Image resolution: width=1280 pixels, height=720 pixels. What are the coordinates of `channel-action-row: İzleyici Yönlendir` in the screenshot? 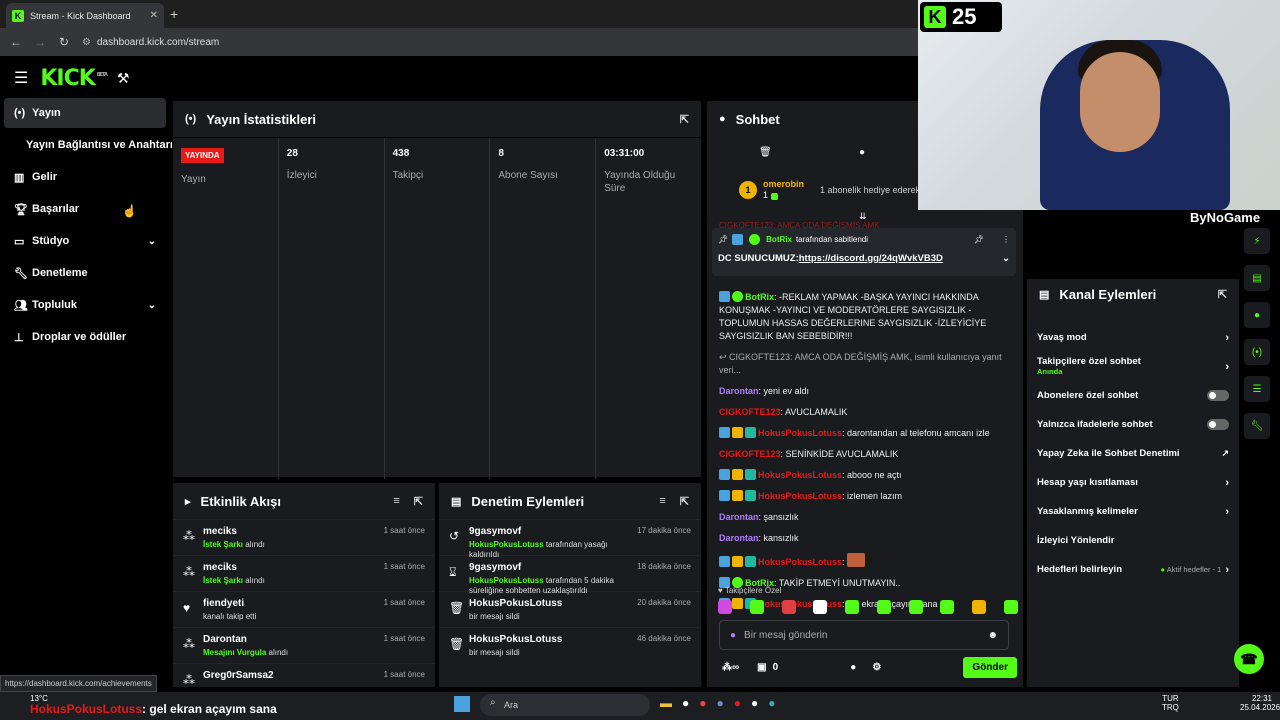 It's located at (1133, 540).